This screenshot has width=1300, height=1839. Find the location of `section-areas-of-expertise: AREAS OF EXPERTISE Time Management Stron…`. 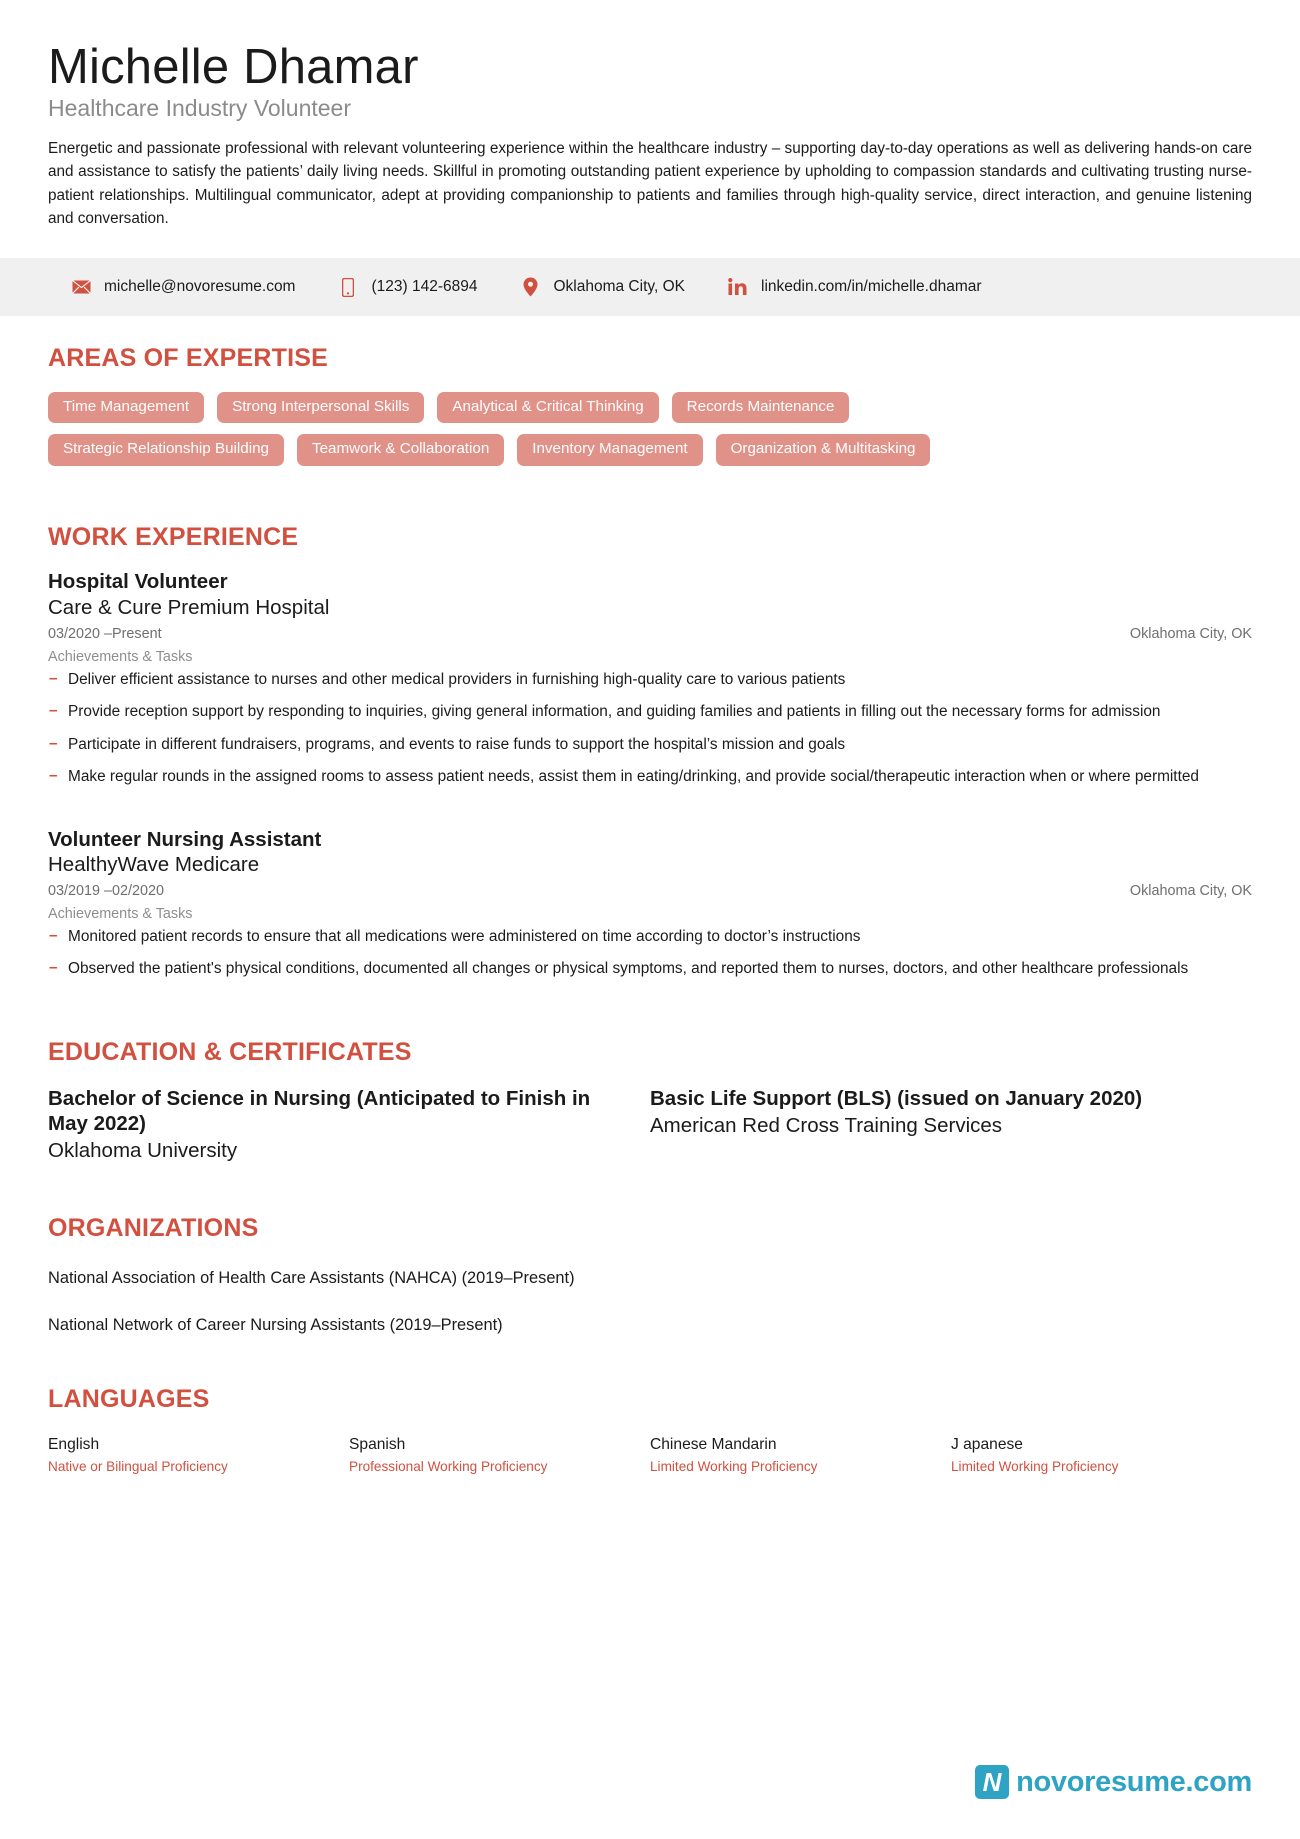

section-areas-of-expertise: AREAS OF EXPERTISE Time Management Stron… is located at coordinates (650, 391).